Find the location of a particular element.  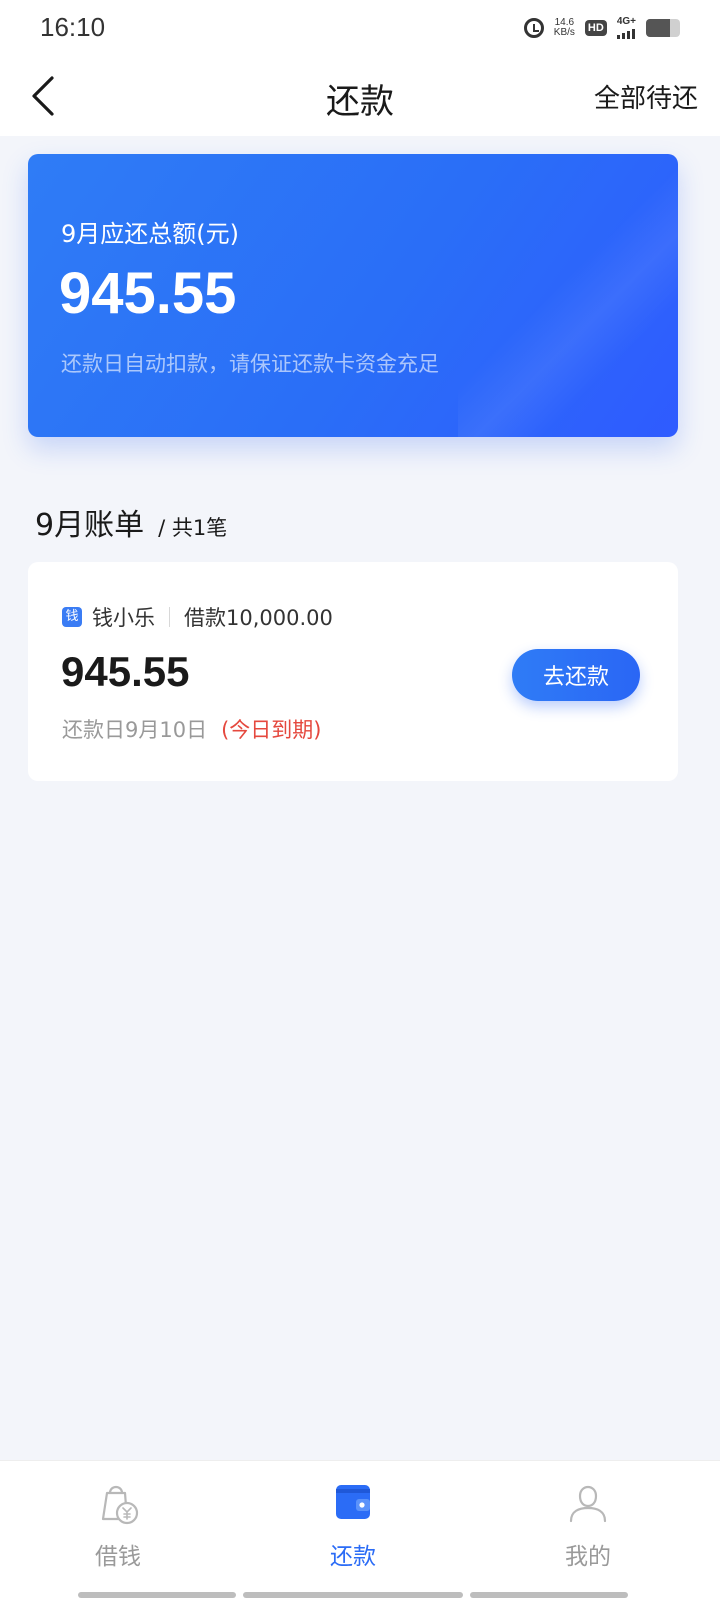

status-icons: 14.6 KB/s HD 4G+ is located at coordinates (601, 28).